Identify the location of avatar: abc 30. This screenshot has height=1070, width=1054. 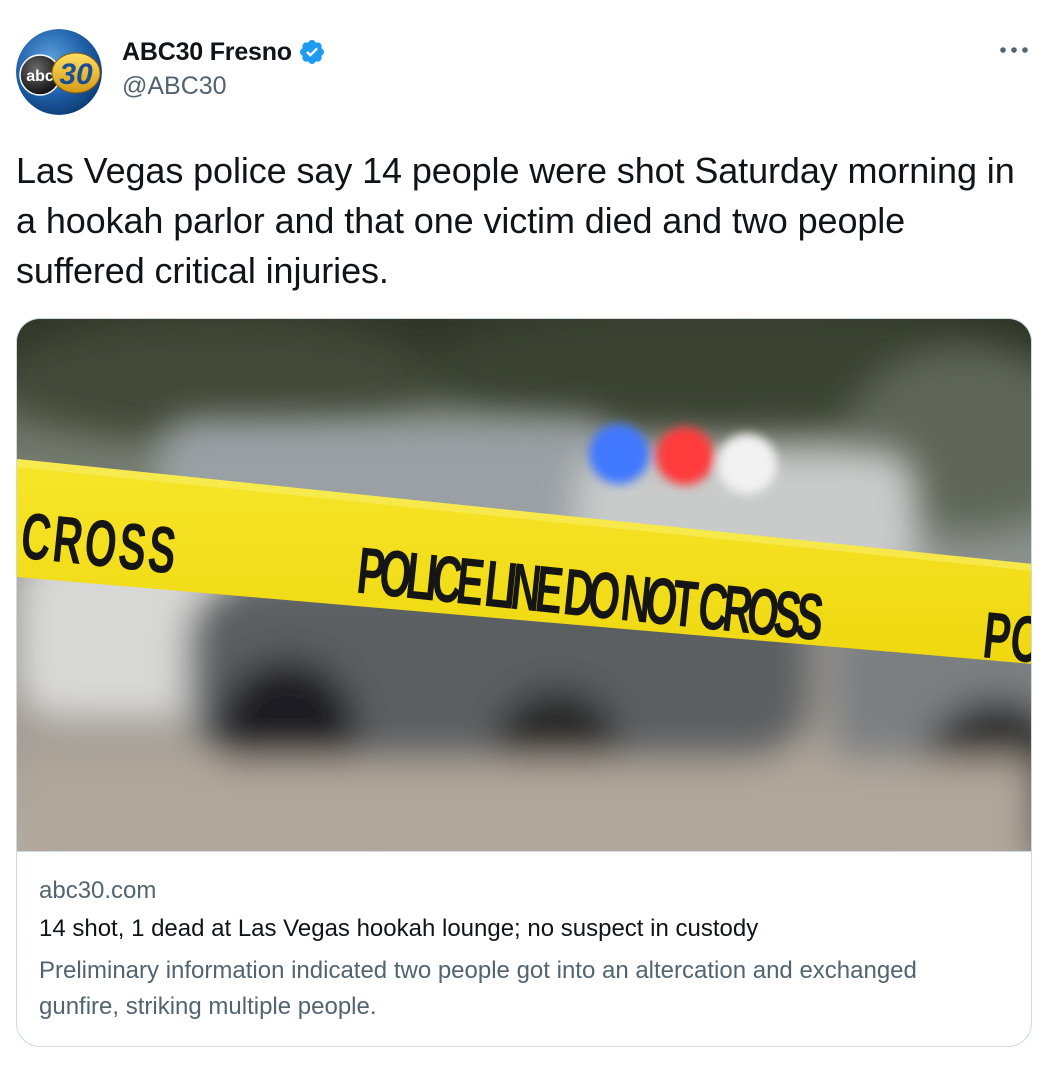
(59, 72).